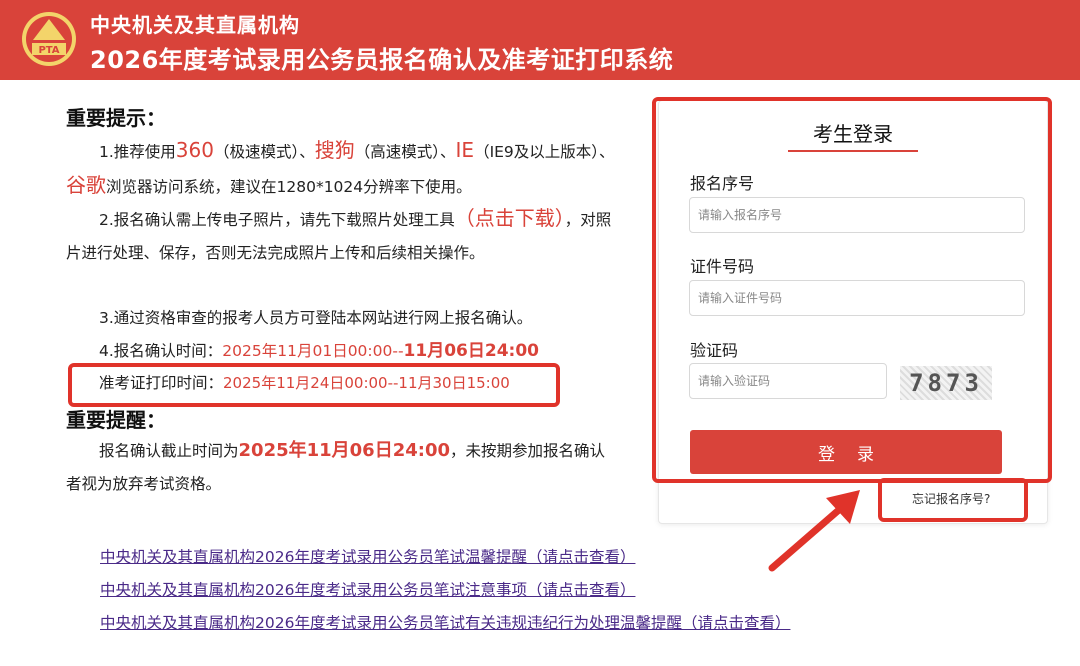  What do you see at coordinates (48, 50) in the screenshot?
I see `logo-text: PTA` at bounding box center [48, 50].